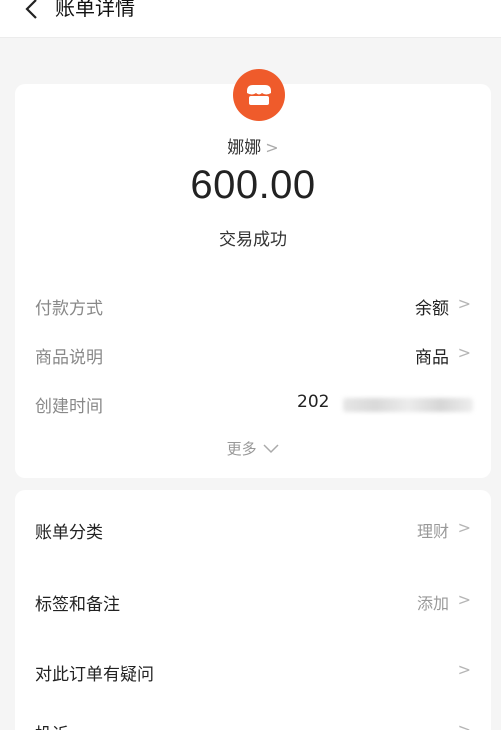  Describe the element at coordinates (255, 672) in the screenshot. I see `action-row-order-question: 对此订单有疑问 >` at that location.